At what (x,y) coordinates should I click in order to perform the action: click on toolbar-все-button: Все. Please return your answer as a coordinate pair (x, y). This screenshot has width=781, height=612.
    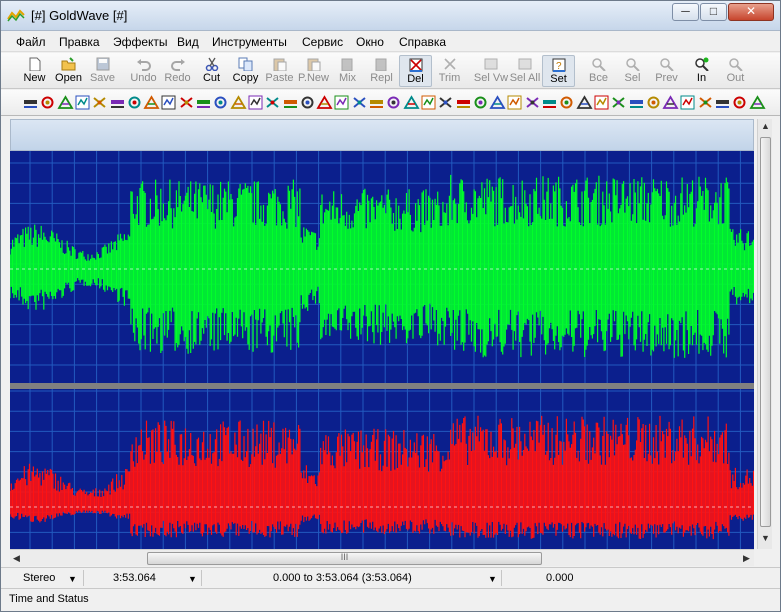
    Looking at the image, I should click on (598, 71).